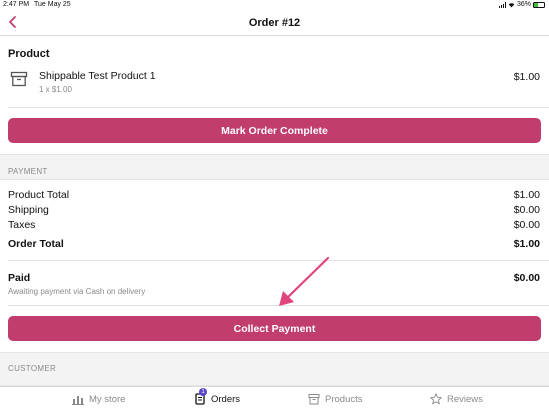 The width and height of the screenshot is (549, 412). I want to click on status-right: 36%, so click(521, 4).